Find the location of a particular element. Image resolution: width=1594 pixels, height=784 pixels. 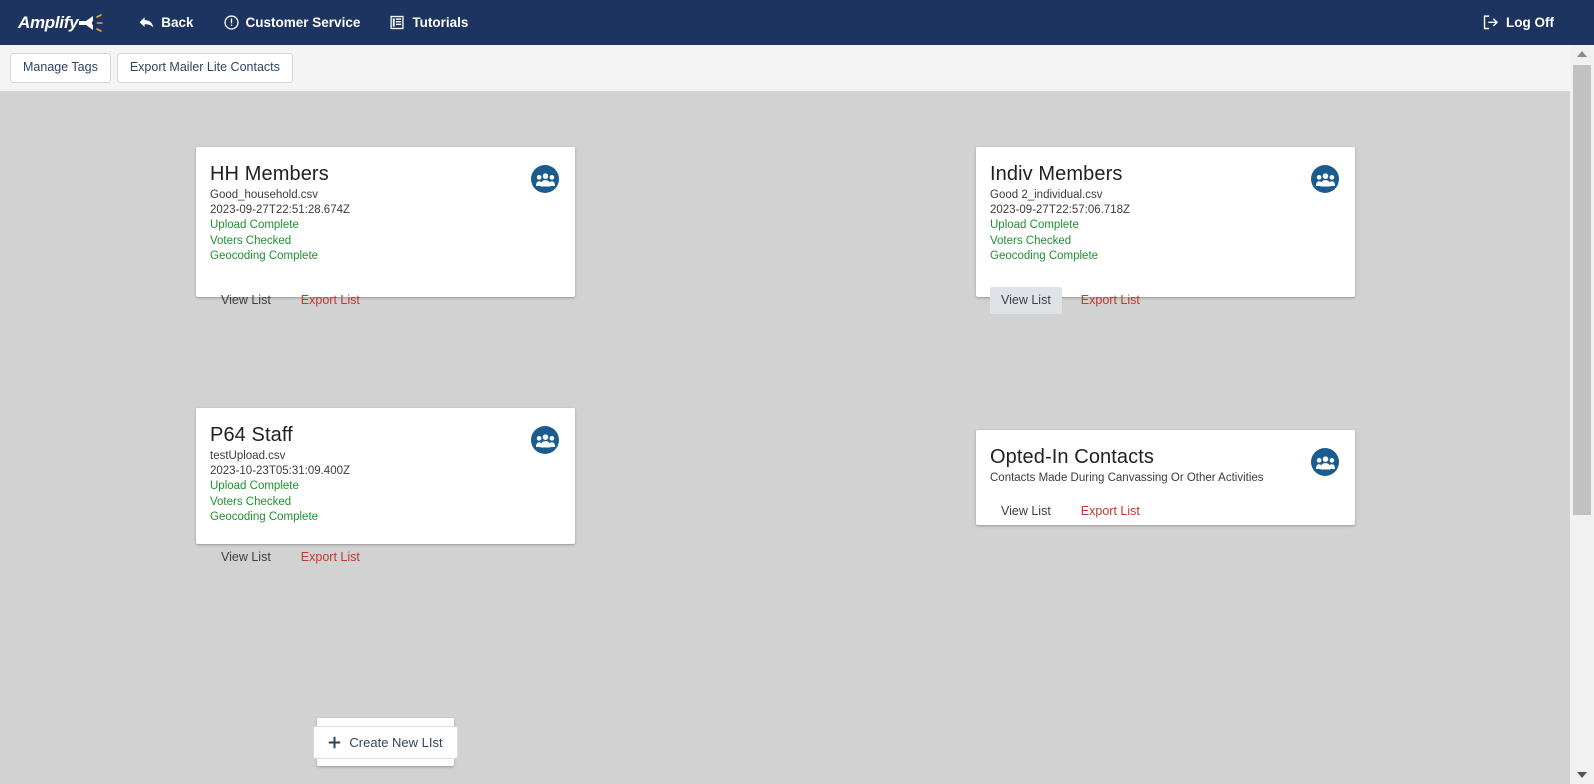

secondary-toolbar: Manage Tags Export Mailer Lite Contacts is located at coordinates (785, 68).